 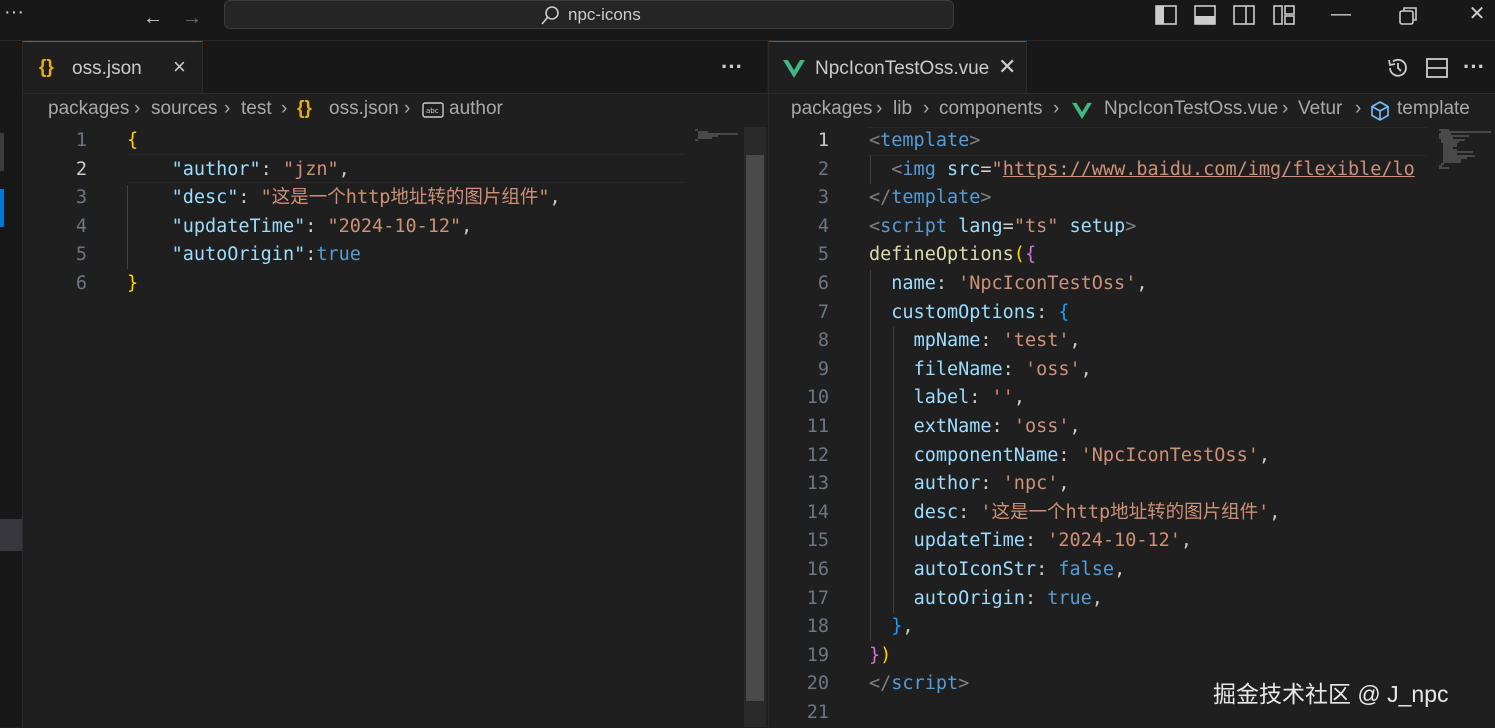 What do you see at coordinates (133, 283) in the screenshot?
I see `code-token: }` at bounding box center [133, 283].